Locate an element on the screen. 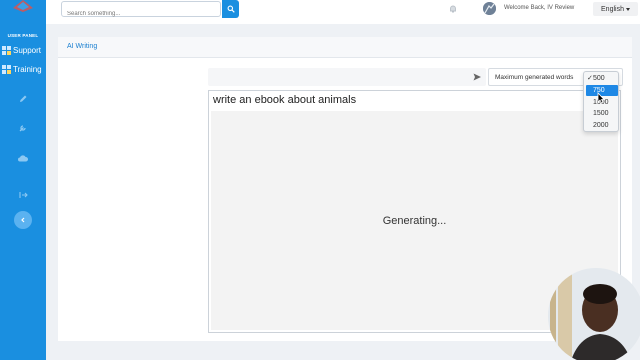 The image size is (640, 360). prompt-input is located at coordinates (347, 77).